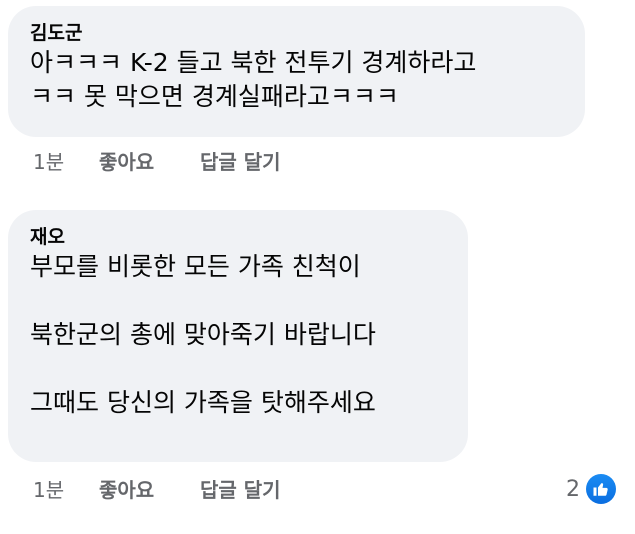  I want to click on comment-author: 김도군, so click(296, 33).